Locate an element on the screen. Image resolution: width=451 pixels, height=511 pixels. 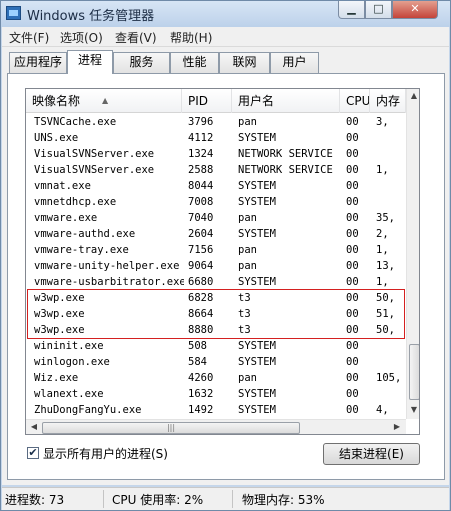
end-process-button: 结束进程(E) is located at coordinates (371, 454).